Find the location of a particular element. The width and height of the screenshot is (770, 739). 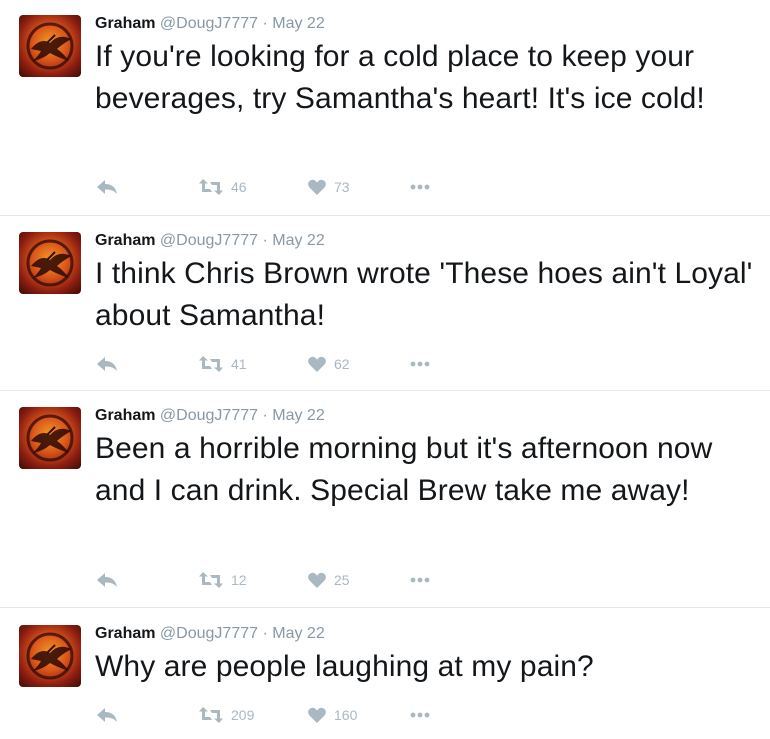

retweet-button: 46 is located at coordinates (222, 187).